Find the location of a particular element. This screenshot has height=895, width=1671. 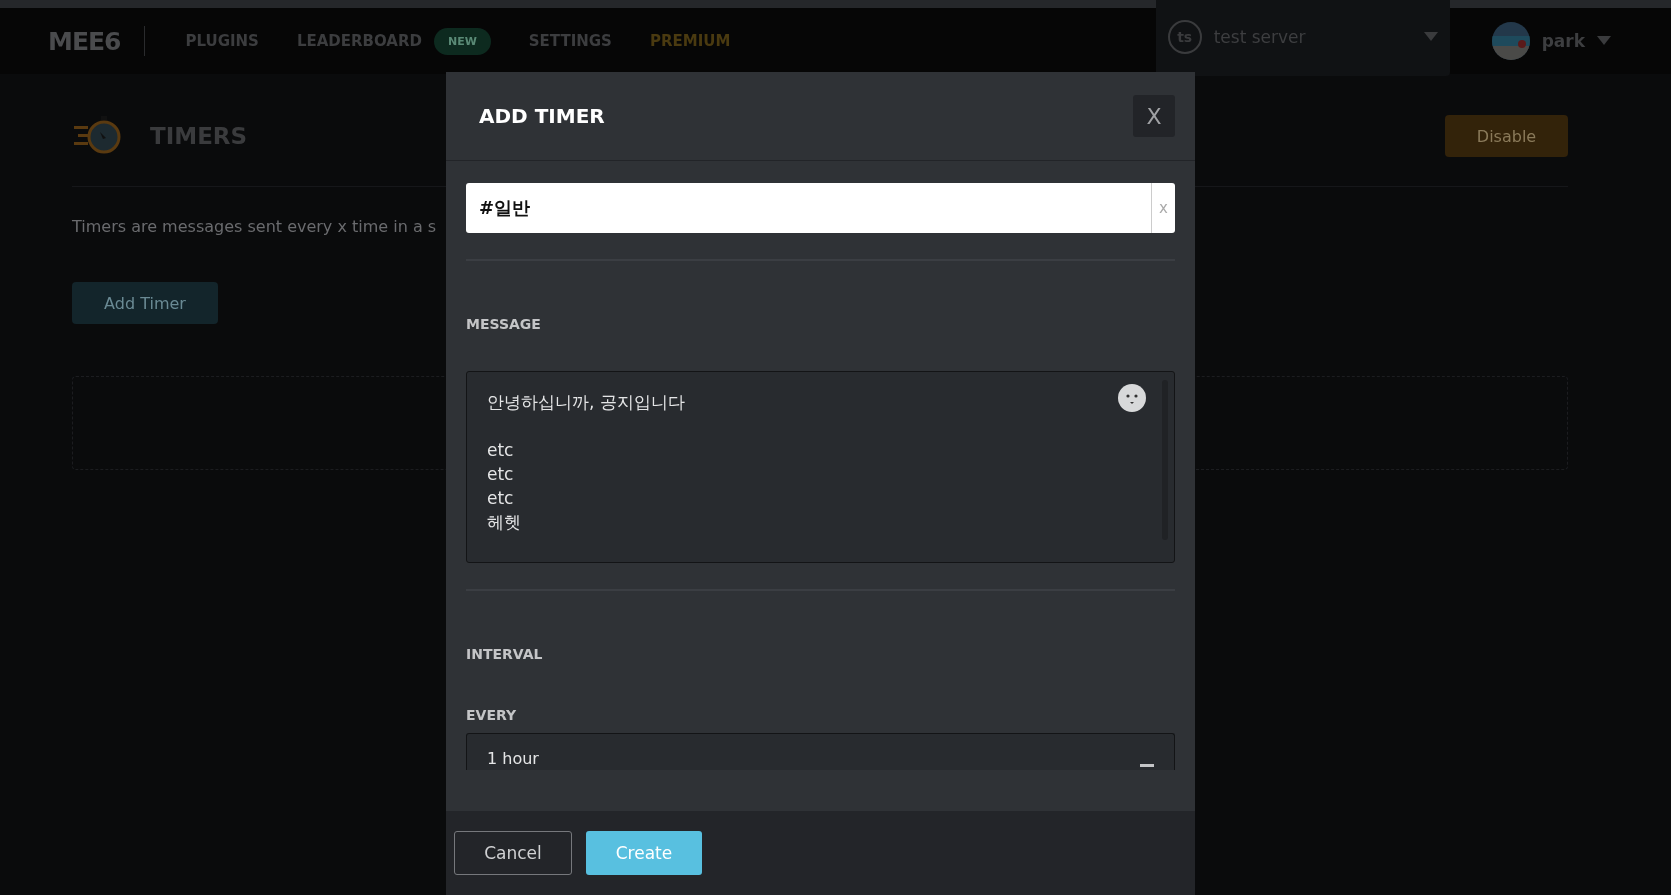

interval-select: 1 hour is located at coordinates (820, 751).